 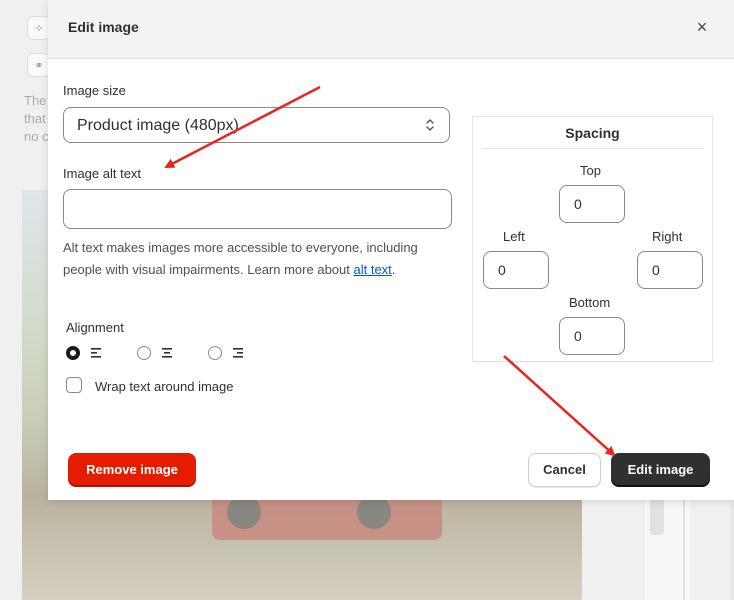 I want to click on spacing-bottom-input: 0, so click(x=592, y=336).